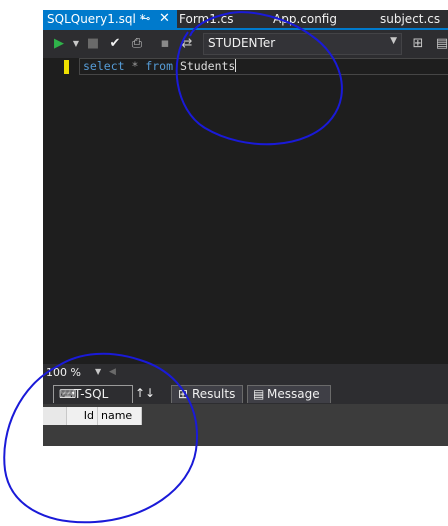 The width and height of the screenshot is (448, 526). What do you see at coordinates (164, 19) in the screenshot?
I see `close-icon: ✕` at bounding box center [164, 19].